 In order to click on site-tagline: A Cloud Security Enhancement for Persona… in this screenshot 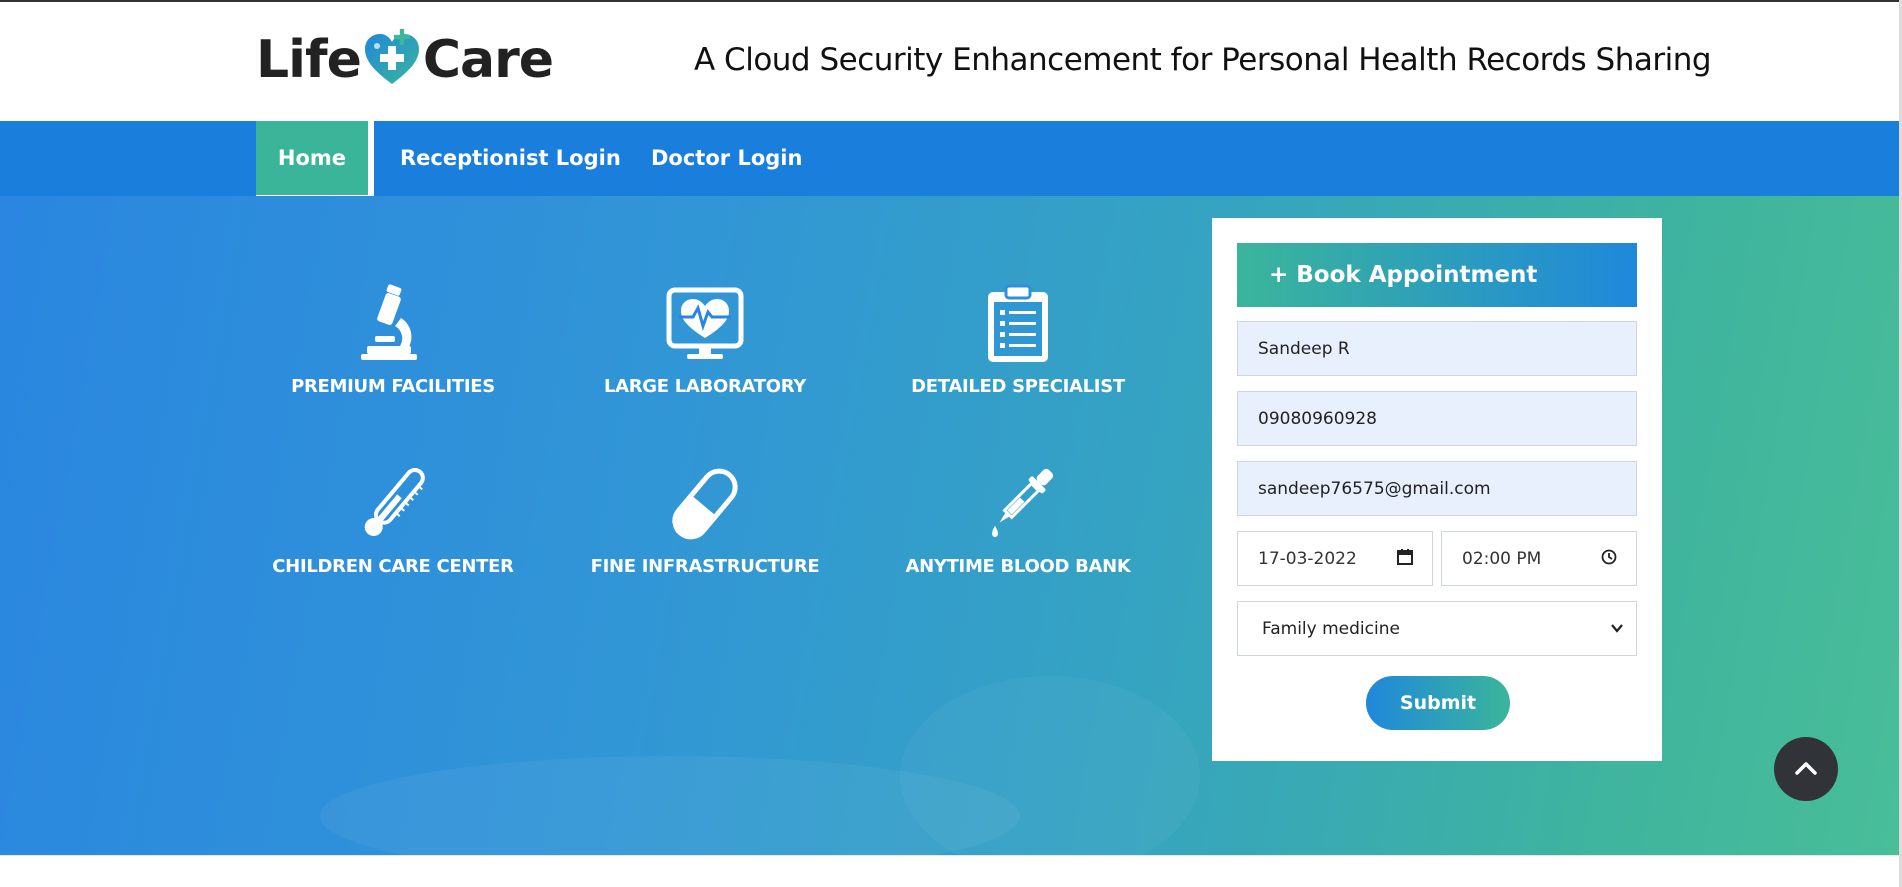, I will do `click(1203, 60)`.